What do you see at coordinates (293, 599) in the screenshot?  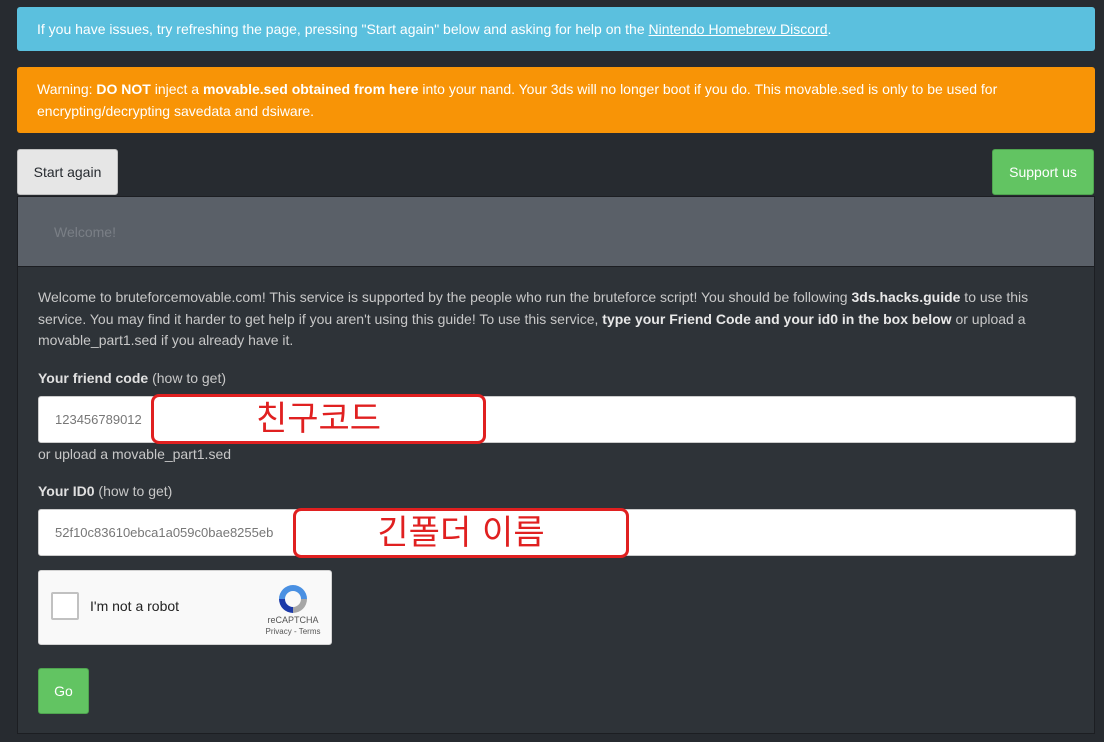 I see `recaptcha-logo-icon` at bounding box center [293, 599].